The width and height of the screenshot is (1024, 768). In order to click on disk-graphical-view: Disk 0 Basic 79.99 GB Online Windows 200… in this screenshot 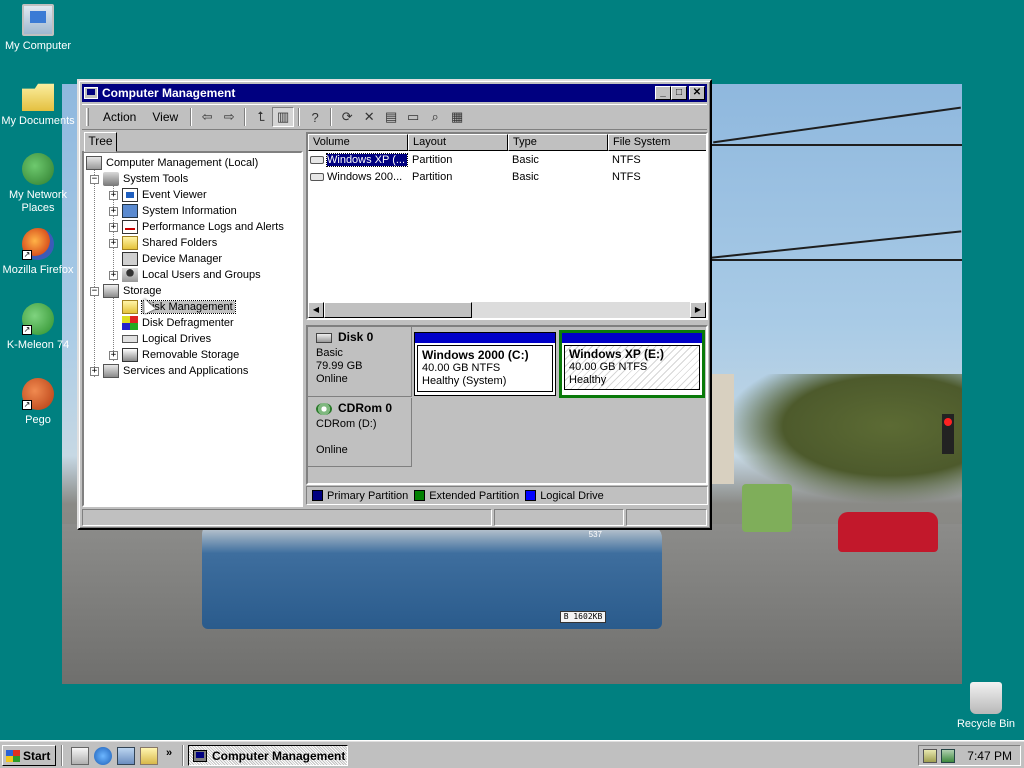, I will do `click(507, 405)`.